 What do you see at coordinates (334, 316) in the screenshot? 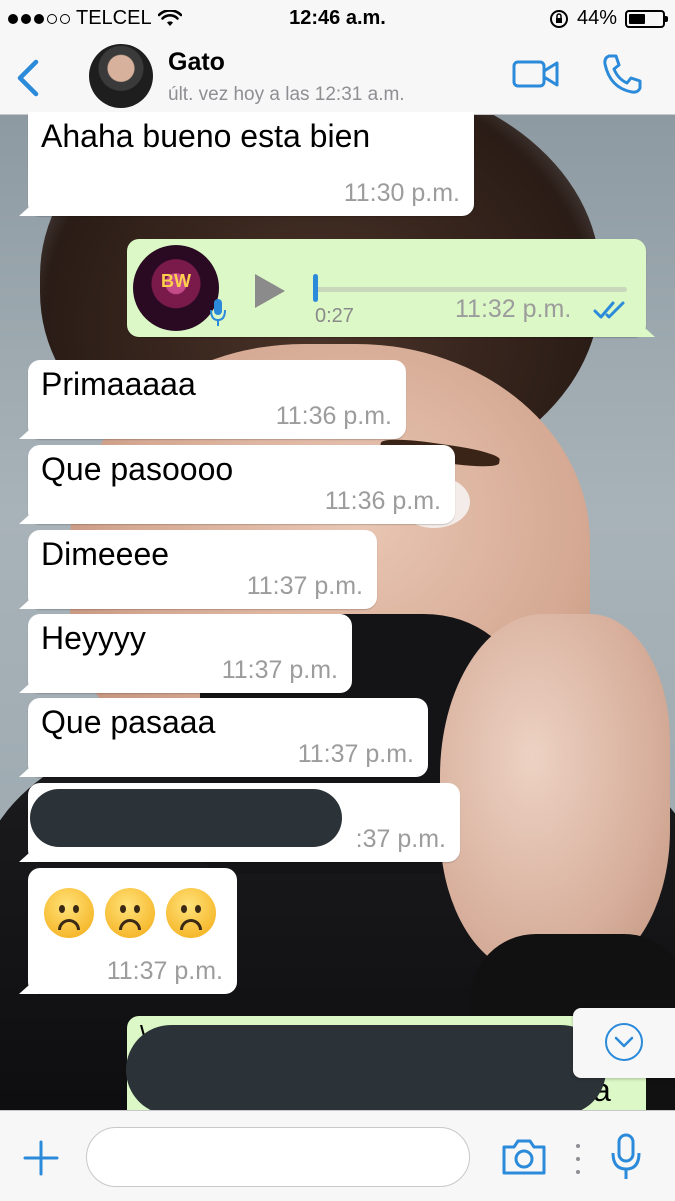
I see `voice-duration: 0:27` at bounding box center [334, 316].